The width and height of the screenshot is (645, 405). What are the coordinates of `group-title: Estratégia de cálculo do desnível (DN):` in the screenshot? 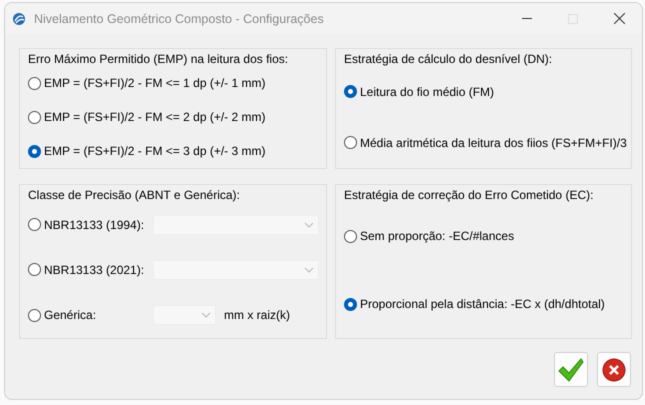 It's located at (449, 59).